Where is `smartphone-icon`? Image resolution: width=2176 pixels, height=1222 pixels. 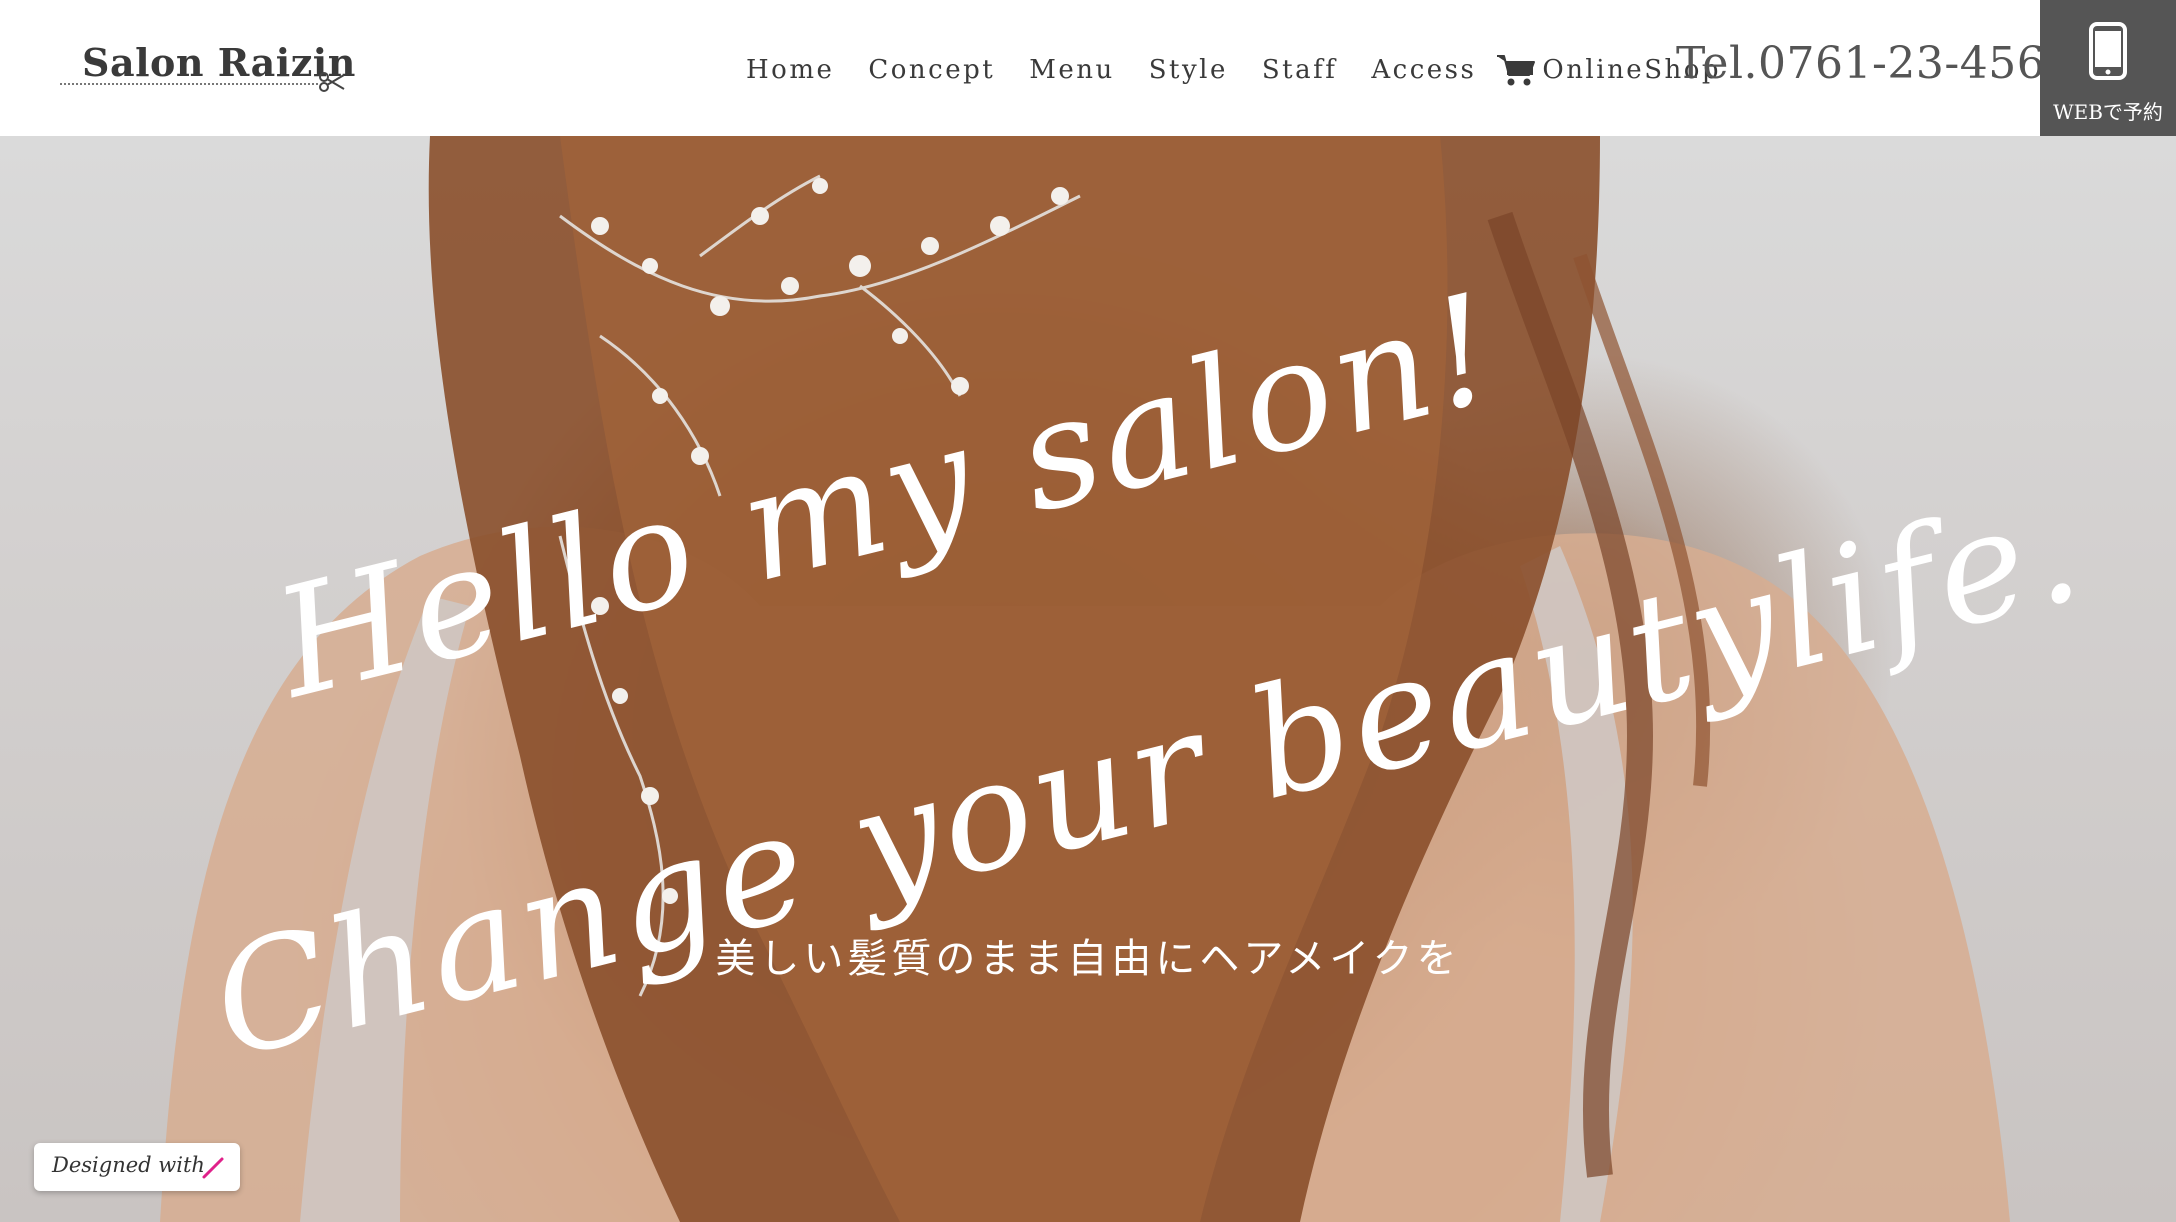 smartphone-icon is located at coordinates (2108, 51).